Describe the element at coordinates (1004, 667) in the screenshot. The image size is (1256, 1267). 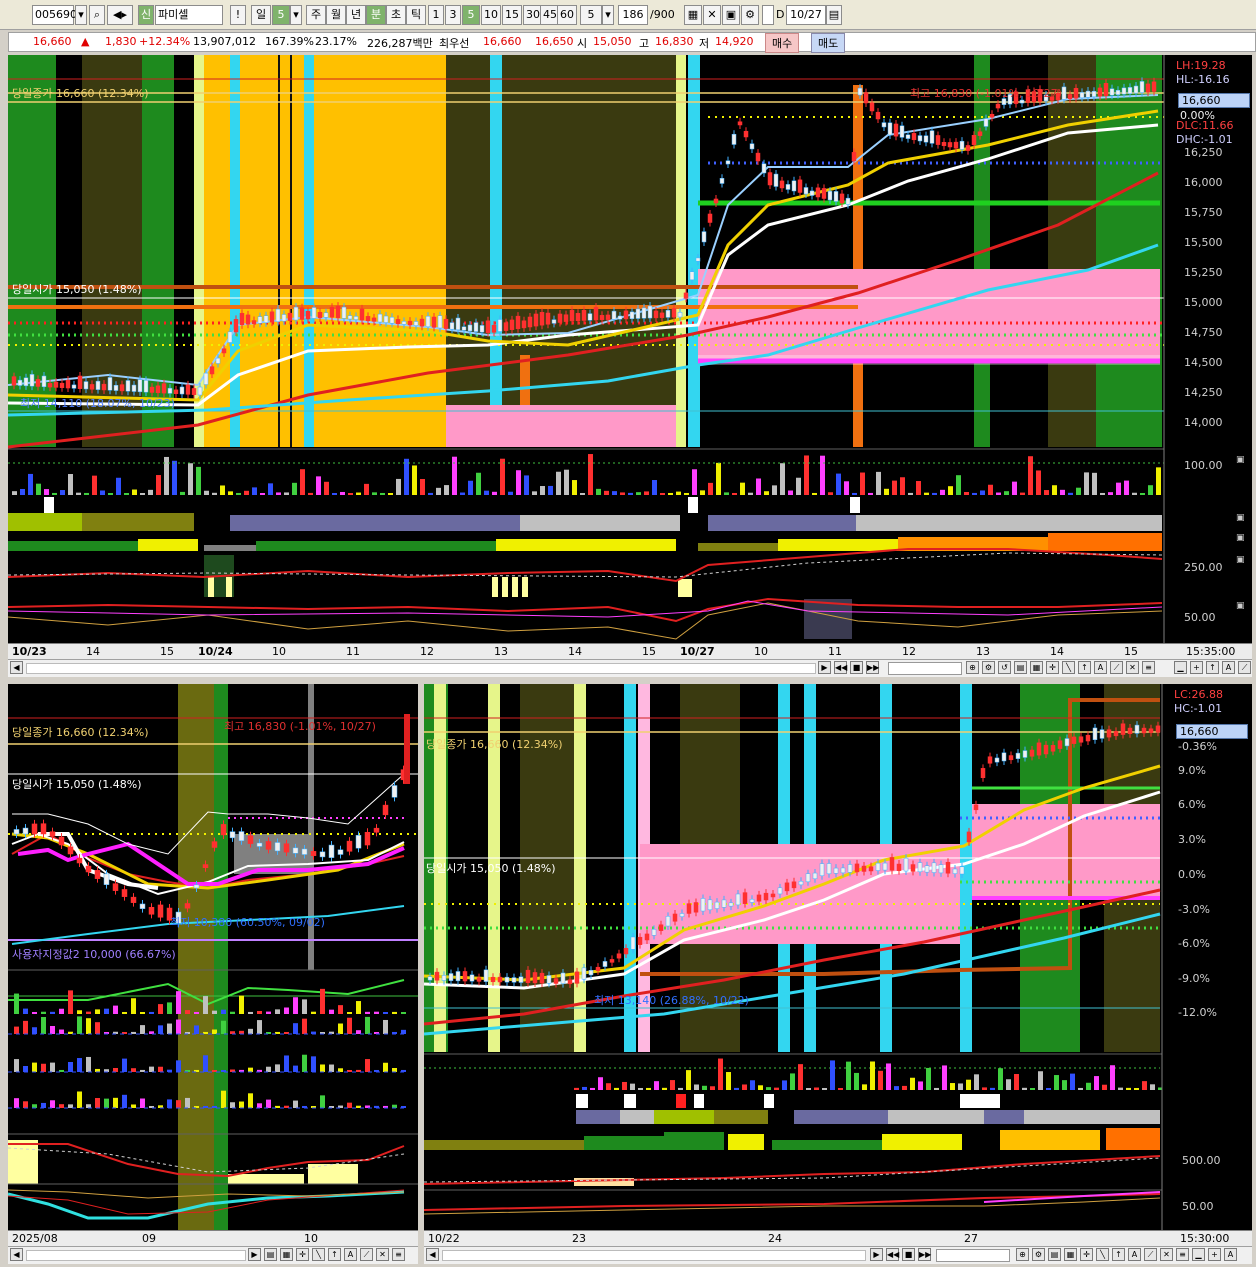
I see `reset-icon: ↺` at that location.